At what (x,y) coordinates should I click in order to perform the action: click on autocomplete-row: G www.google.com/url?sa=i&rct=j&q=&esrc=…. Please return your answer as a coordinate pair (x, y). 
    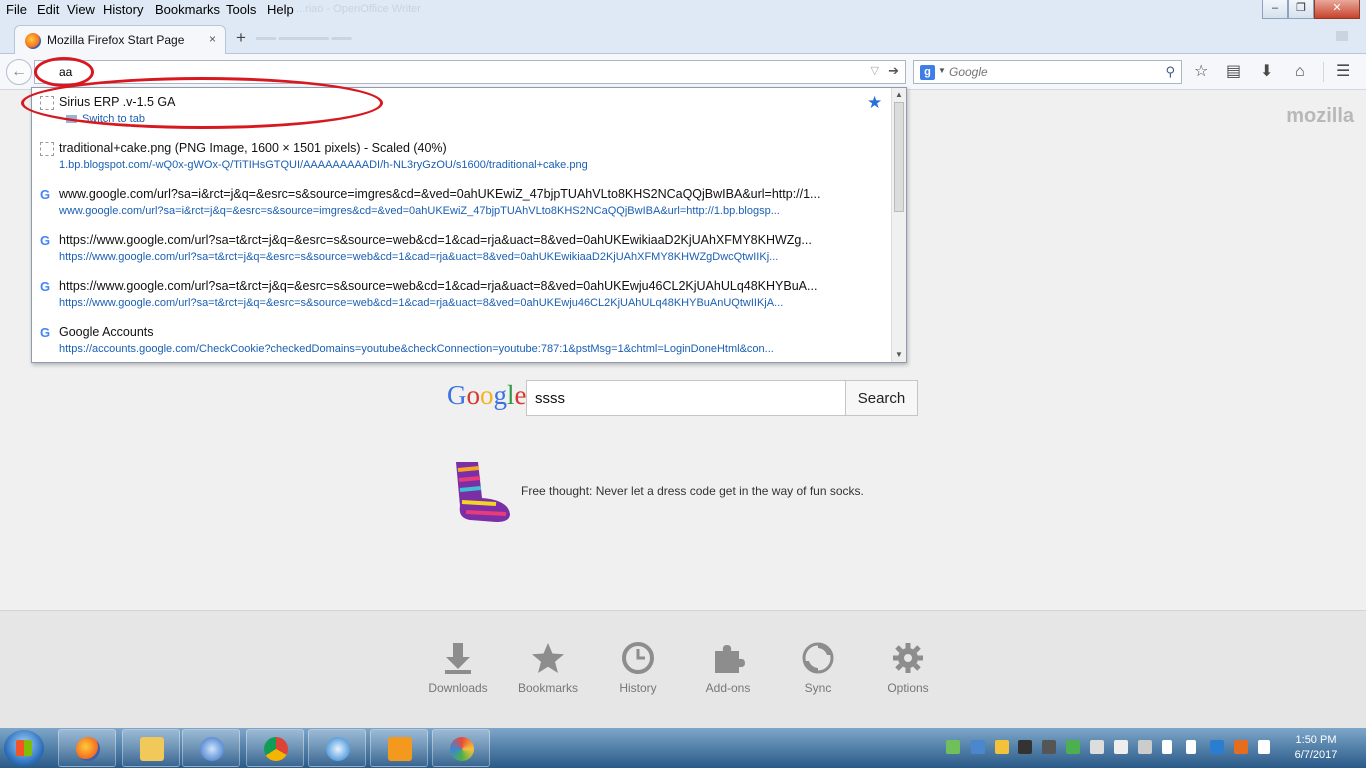
    Looking at the image, I should click on (462, 203).